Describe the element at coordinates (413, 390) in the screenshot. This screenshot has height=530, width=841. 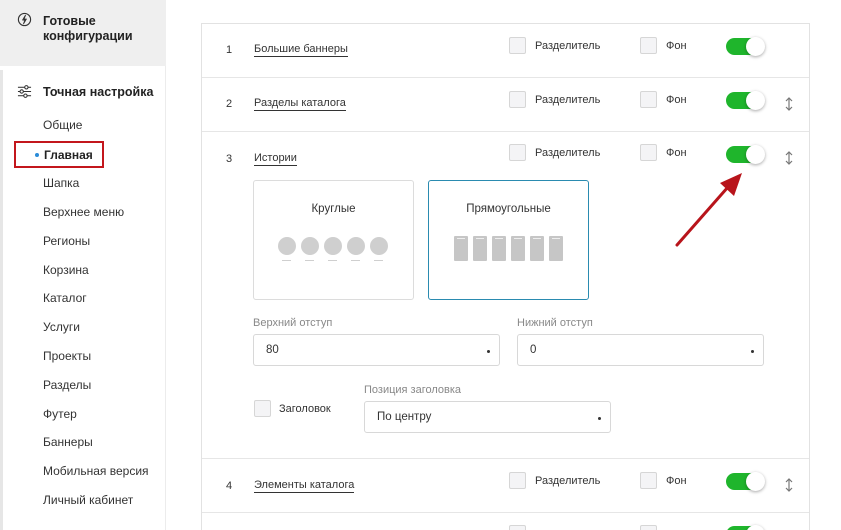
I see `heading-position-label: Позиция заголовка` at that location.